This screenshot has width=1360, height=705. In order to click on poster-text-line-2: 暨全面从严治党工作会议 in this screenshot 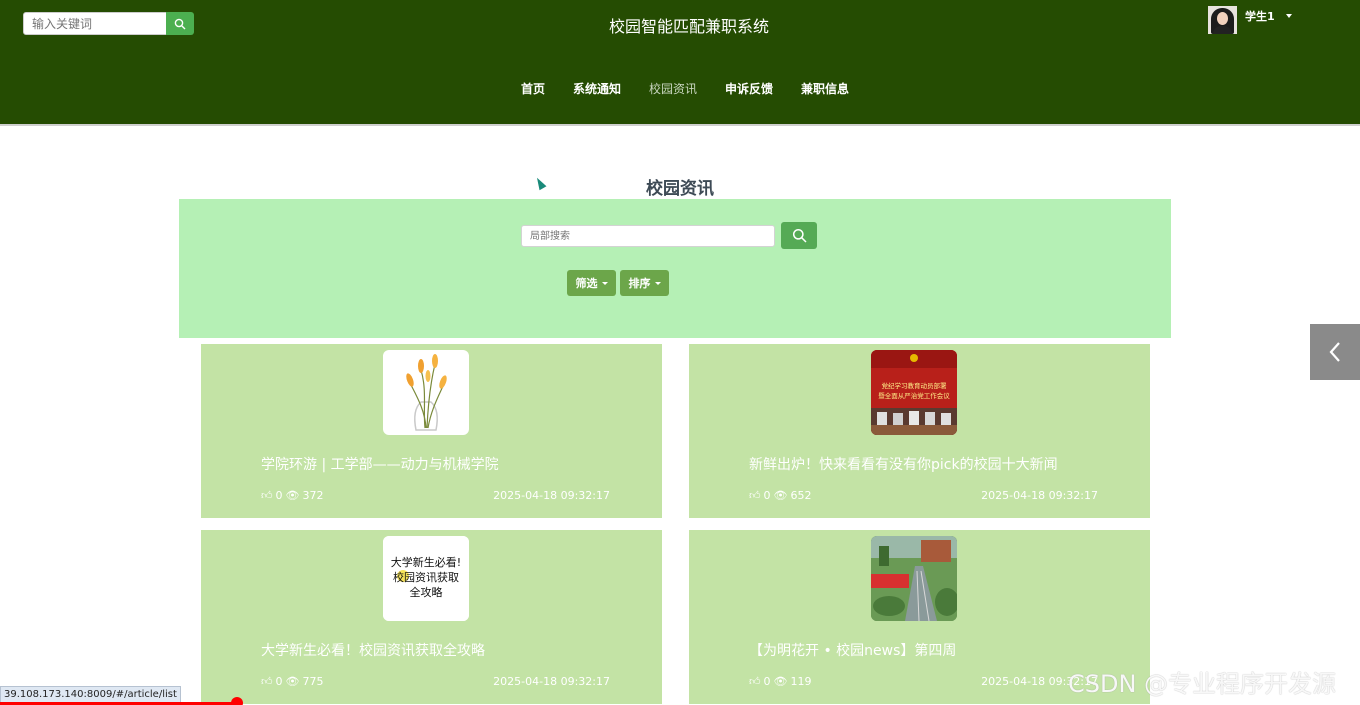, I will do `click(914, 395)`.